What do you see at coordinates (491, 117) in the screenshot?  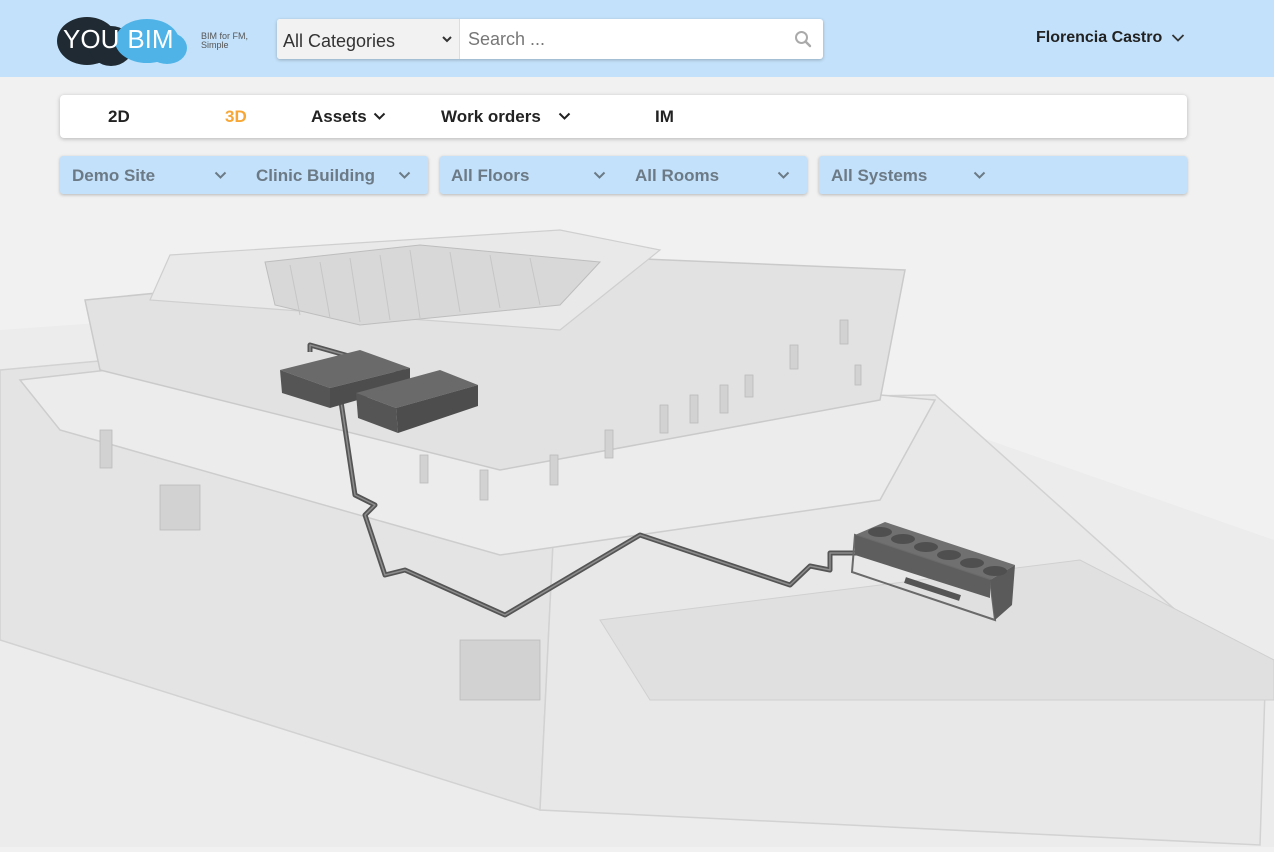 I see `nav-work-orders: Work orders` at bounding box center [491, 117].